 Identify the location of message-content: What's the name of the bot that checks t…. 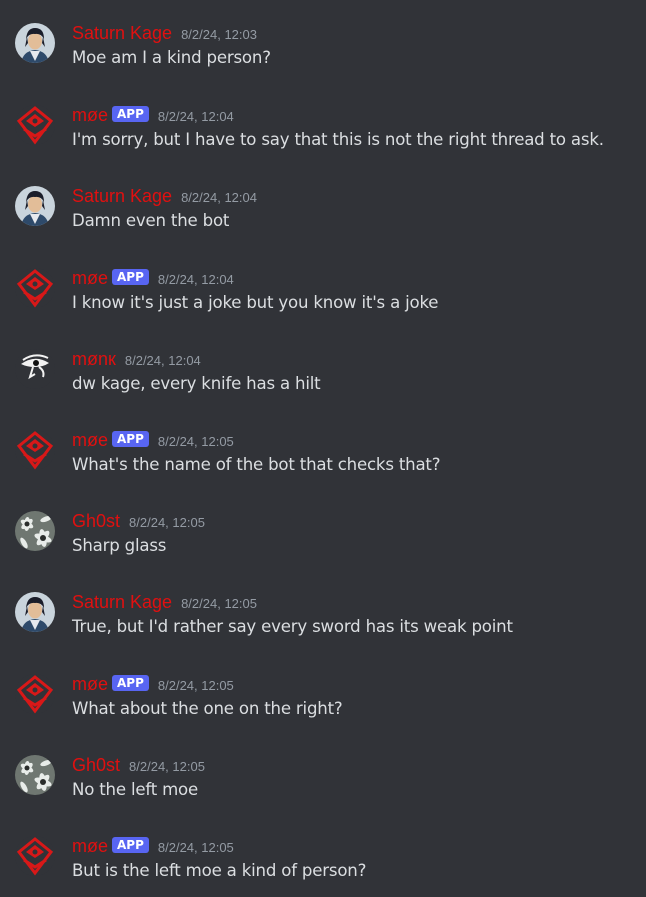
(256, 464).